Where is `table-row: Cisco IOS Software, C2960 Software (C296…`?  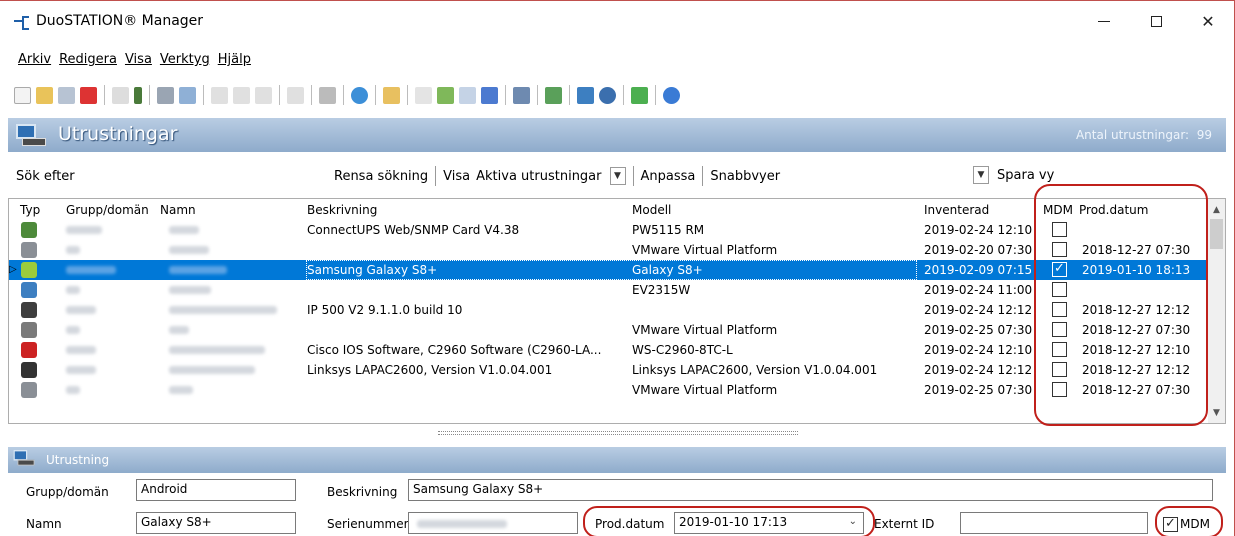 table-row: Cisco IOS Software, C2960 Software (C296… is located at coordinates (609, 350).